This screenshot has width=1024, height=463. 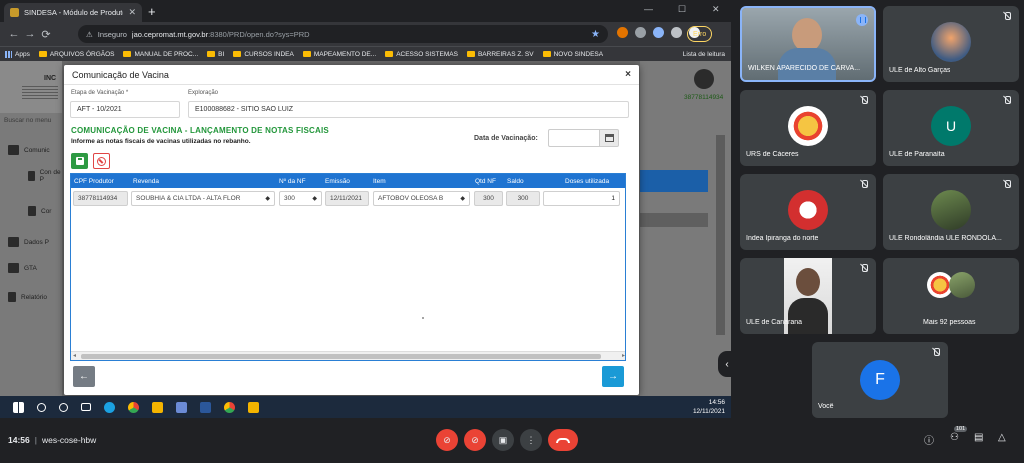 What do you see at coordinates (30, 34) in the screenshot?
I see `forward-button: →` at bounding box center [30, 34].